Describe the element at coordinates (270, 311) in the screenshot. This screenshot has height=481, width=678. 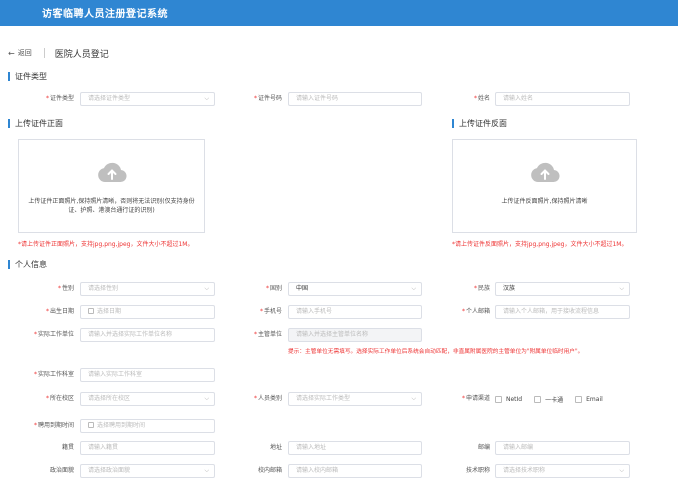
I see `phone-label: *手机号` at that location.